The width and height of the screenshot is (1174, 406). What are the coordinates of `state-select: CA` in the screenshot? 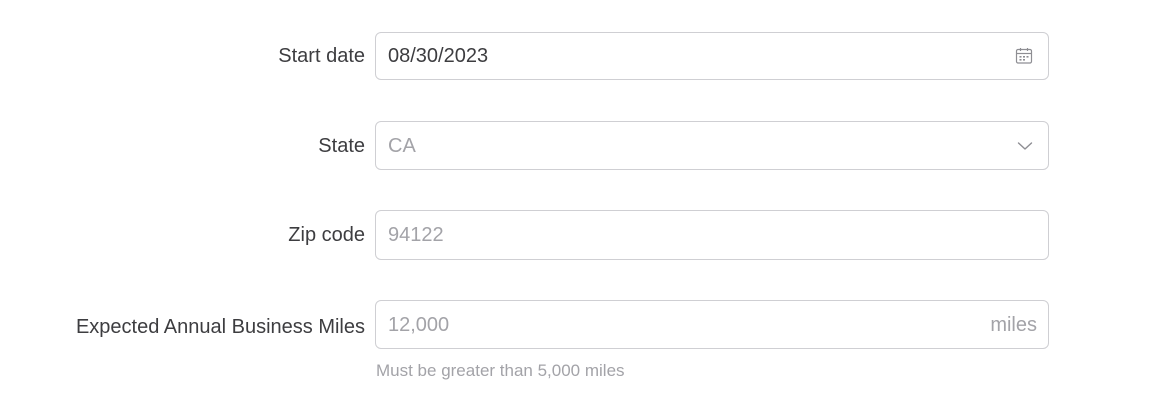 It's located at (712, 145).